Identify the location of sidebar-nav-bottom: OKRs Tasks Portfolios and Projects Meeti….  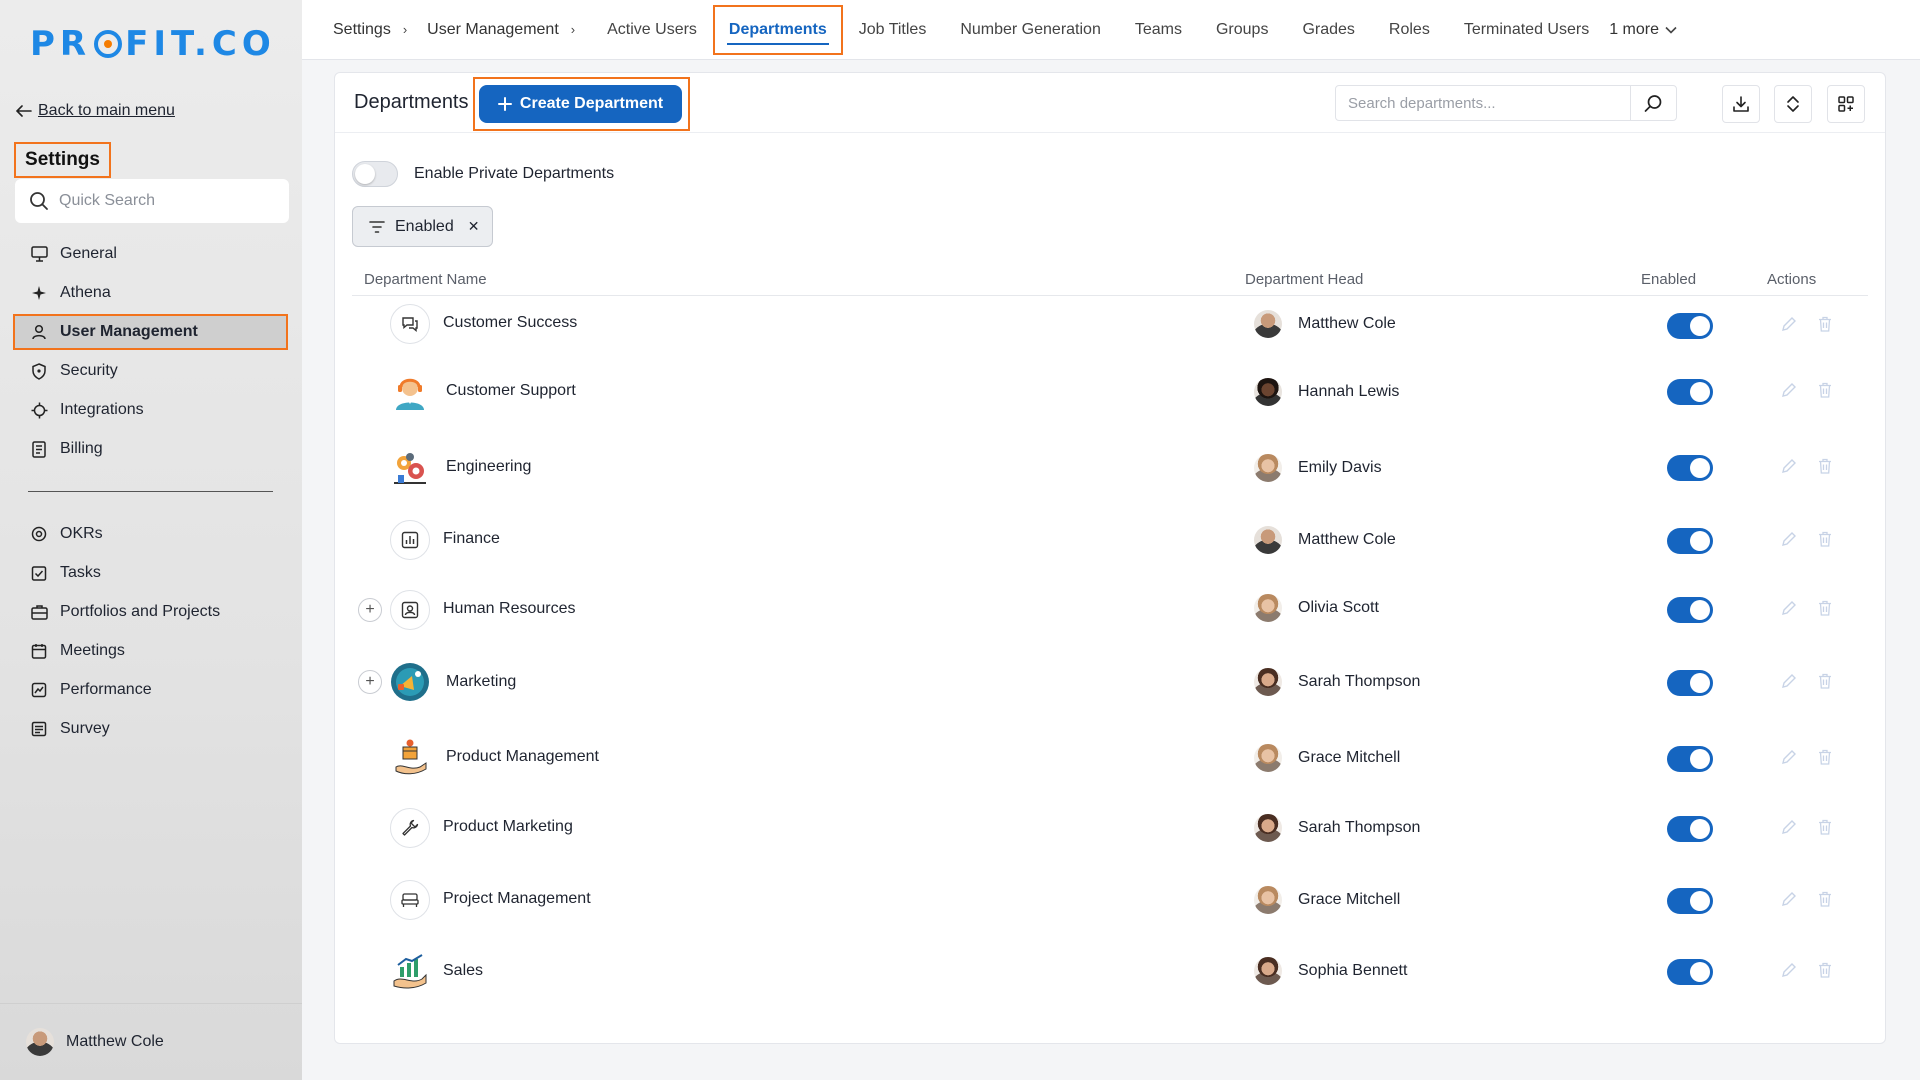
(151, 633).